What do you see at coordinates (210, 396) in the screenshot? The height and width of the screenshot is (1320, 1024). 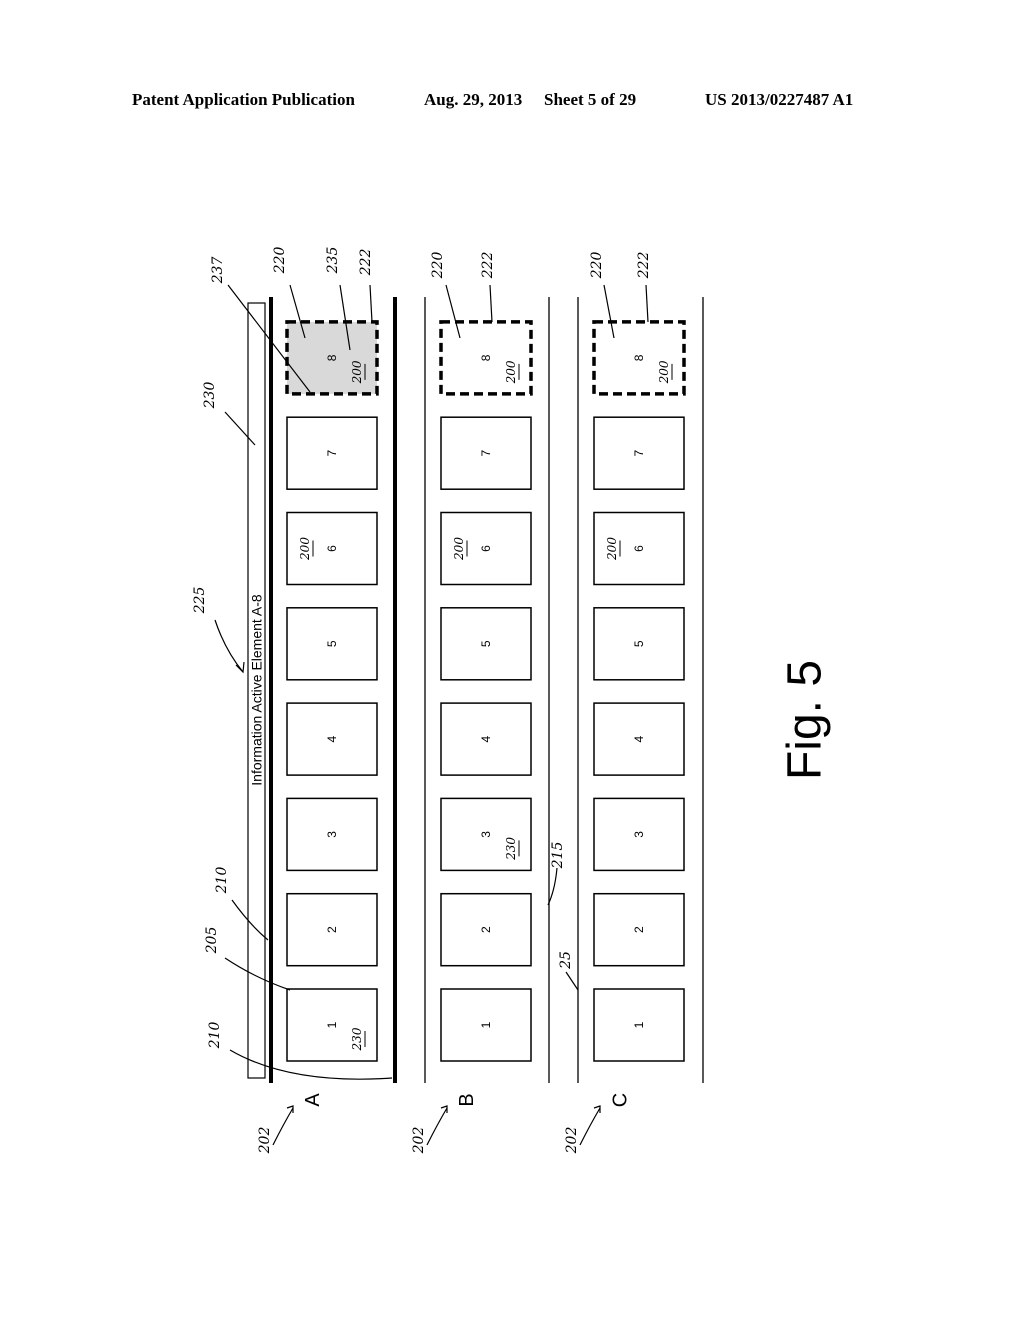 I see `ref-numeral-info-bar: 230` at bounding box center [210, 396].